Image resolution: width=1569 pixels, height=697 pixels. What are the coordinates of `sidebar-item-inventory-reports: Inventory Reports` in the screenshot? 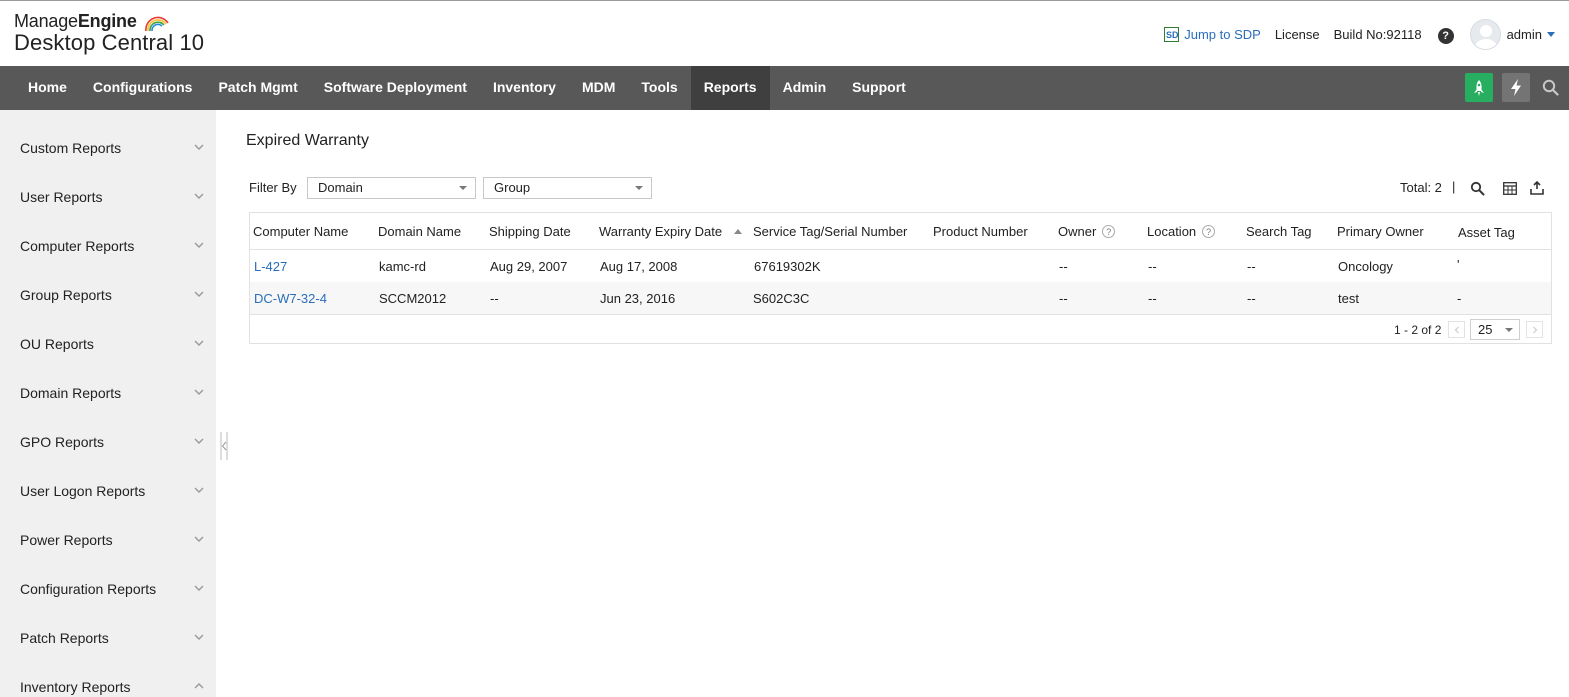 It's located at (108, 676).